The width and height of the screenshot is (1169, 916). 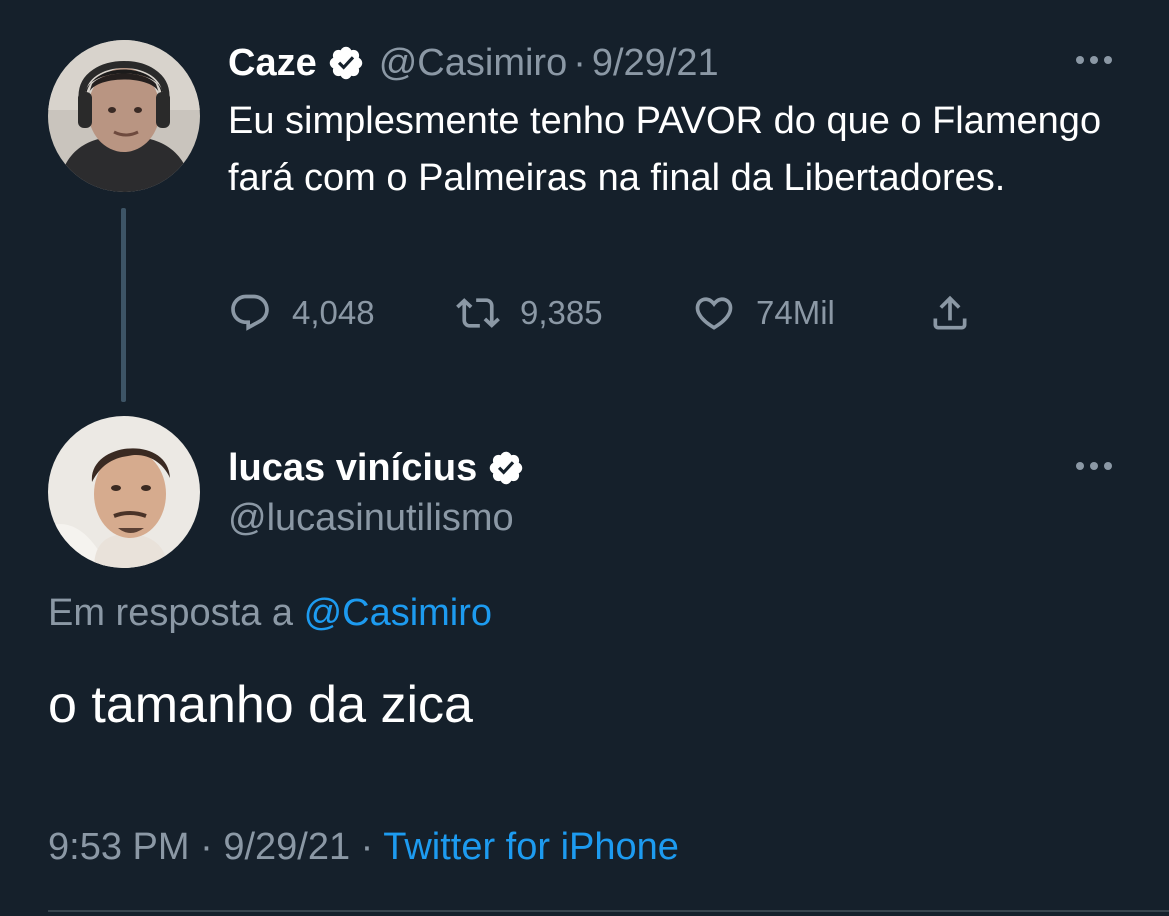 I want to click on reply-mention-link: @Casimiro, so click(x=398, y=613).